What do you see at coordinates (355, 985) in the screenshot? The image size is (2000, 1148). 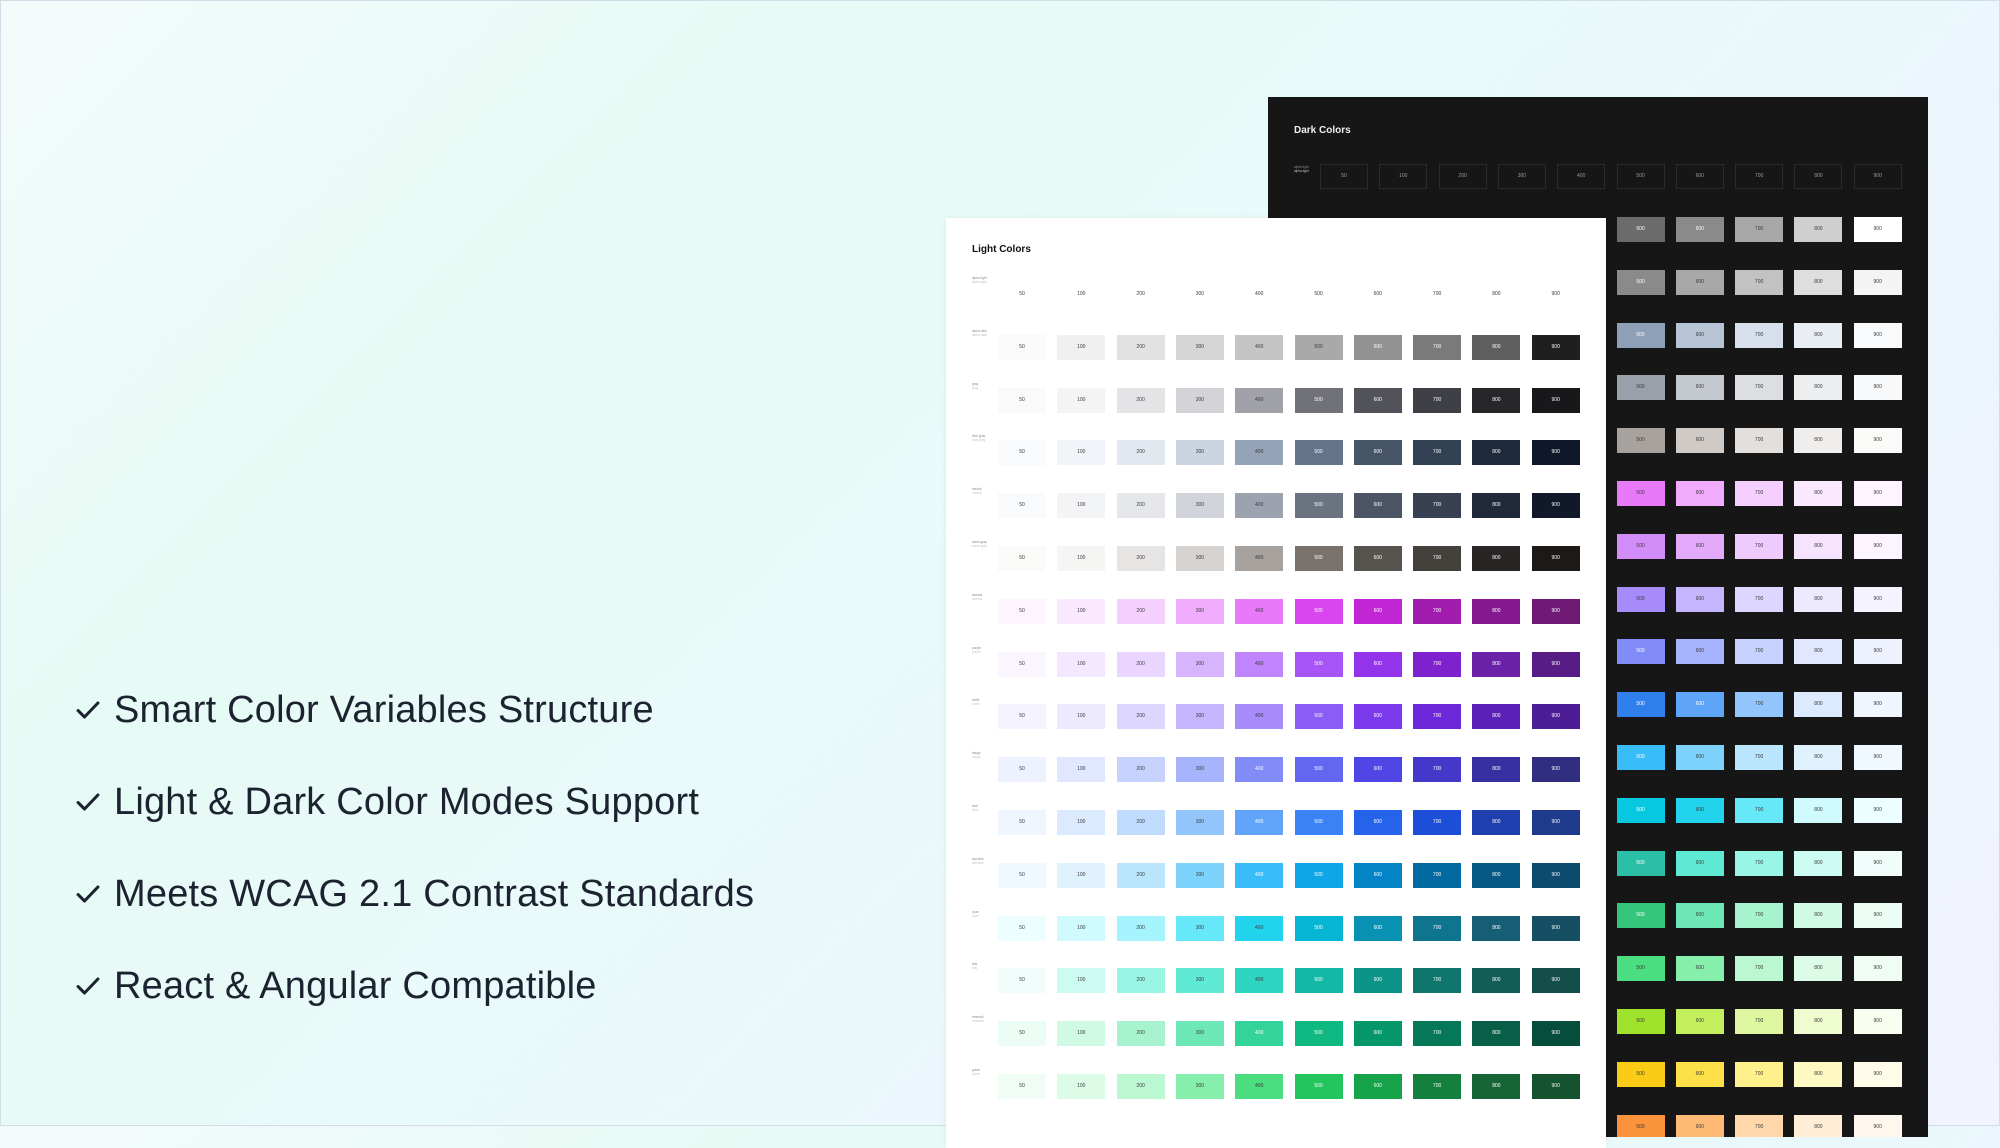 I see `feature-label: React & Angular Compatible` at bounding box center [355, 985].